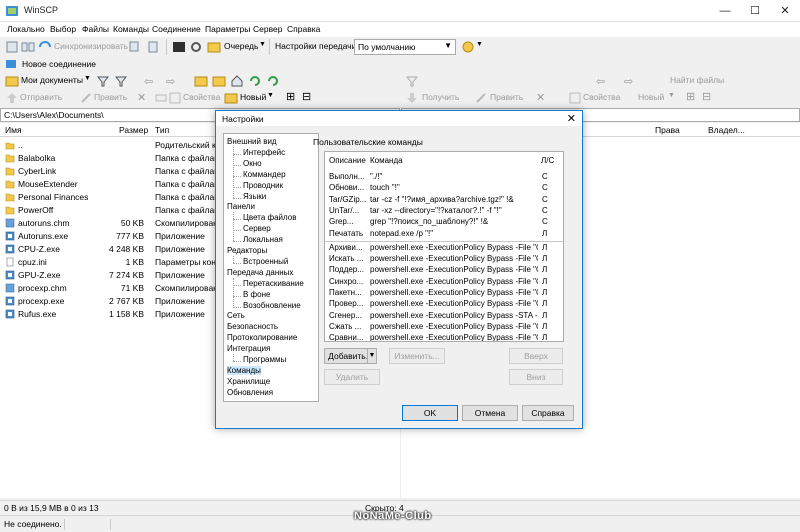 This screenshot has width=800, height=532. Describe the element at coordinates (256, 294) in the screenshot. I see `tree-item: В фоне` at that location.